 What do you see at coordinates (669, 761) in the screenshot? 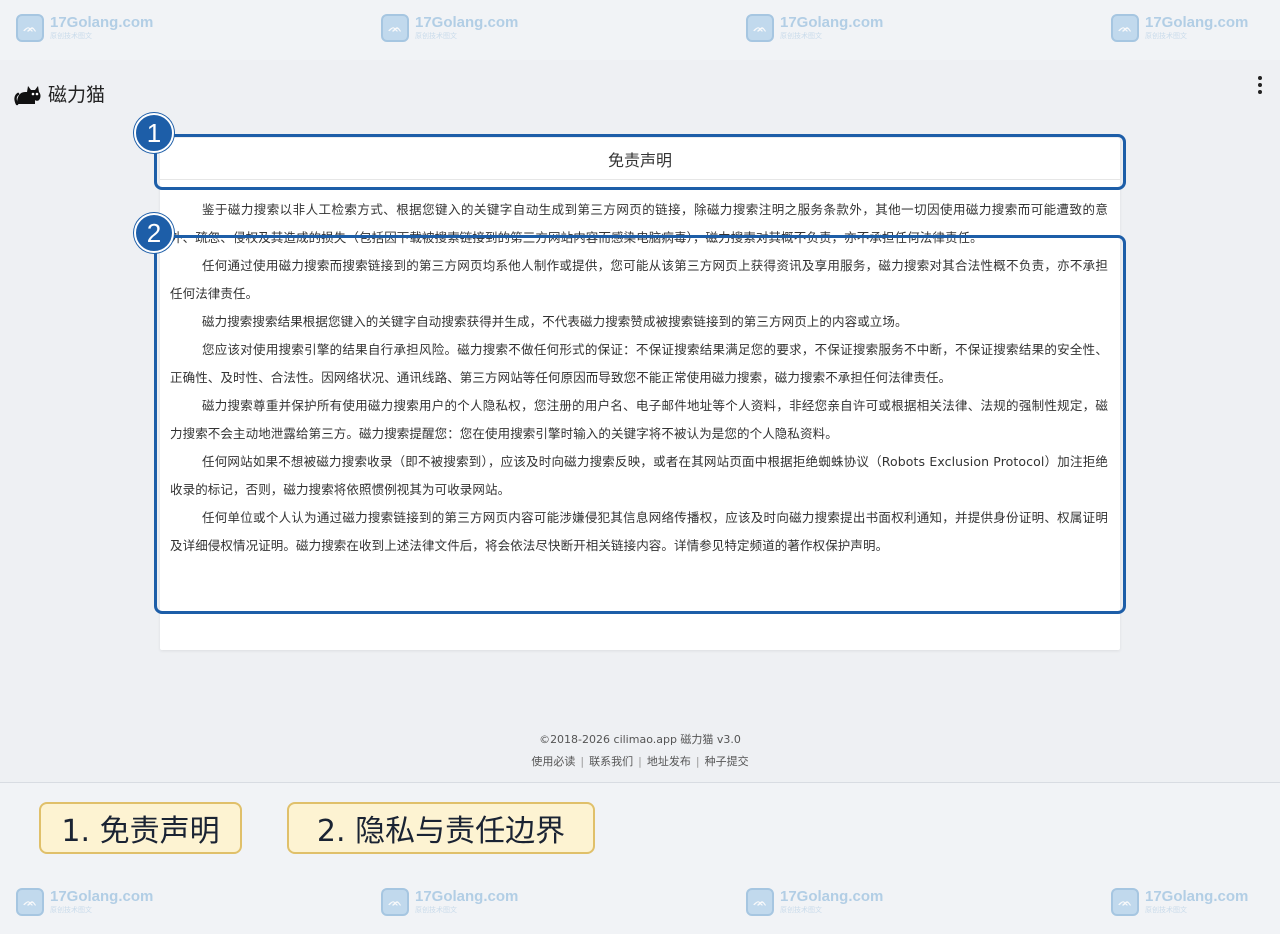
I see `footer-link-address: 地址发布` at bounding box center [669, 761].